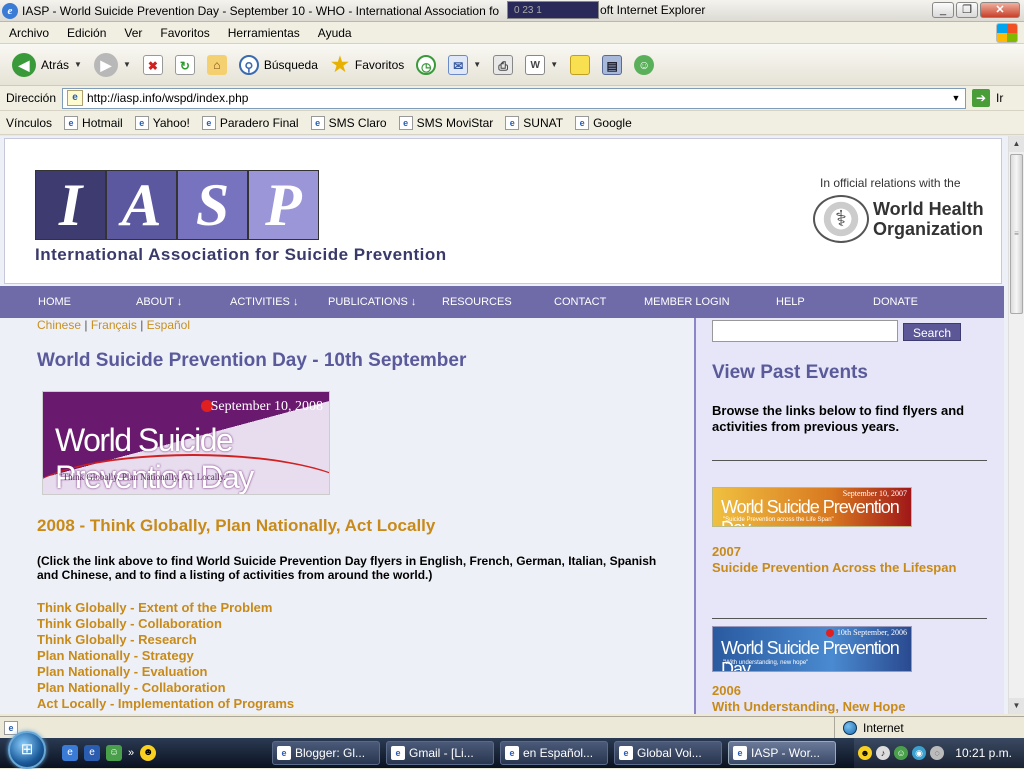 The image size is (1024, 769). I want to click on event-2006-theme: With Understanding, New Hope, so click(852, 706).